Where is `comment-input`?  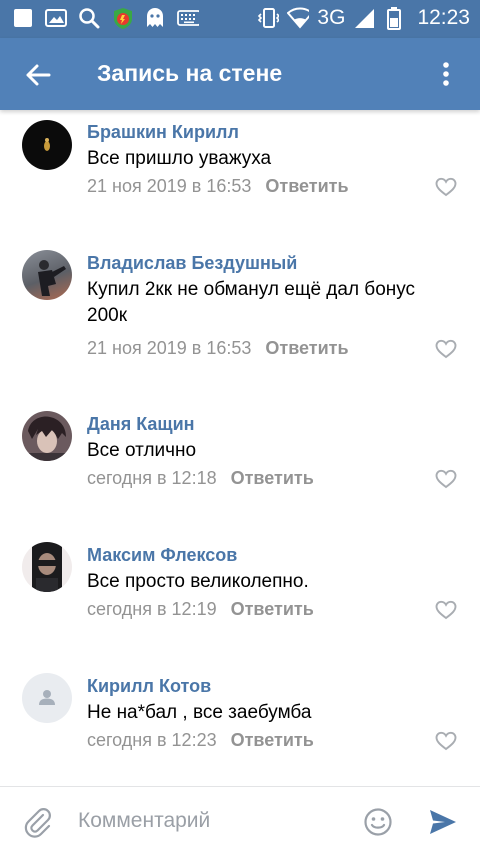
comment-input is located at coordinates (207, 821).